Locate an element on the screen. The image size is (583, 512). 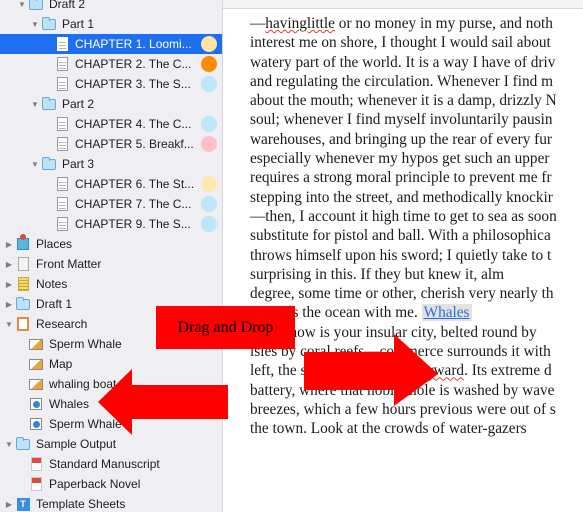
binder-item-label: Standard Manuscript is located at coordinates (104, 464).